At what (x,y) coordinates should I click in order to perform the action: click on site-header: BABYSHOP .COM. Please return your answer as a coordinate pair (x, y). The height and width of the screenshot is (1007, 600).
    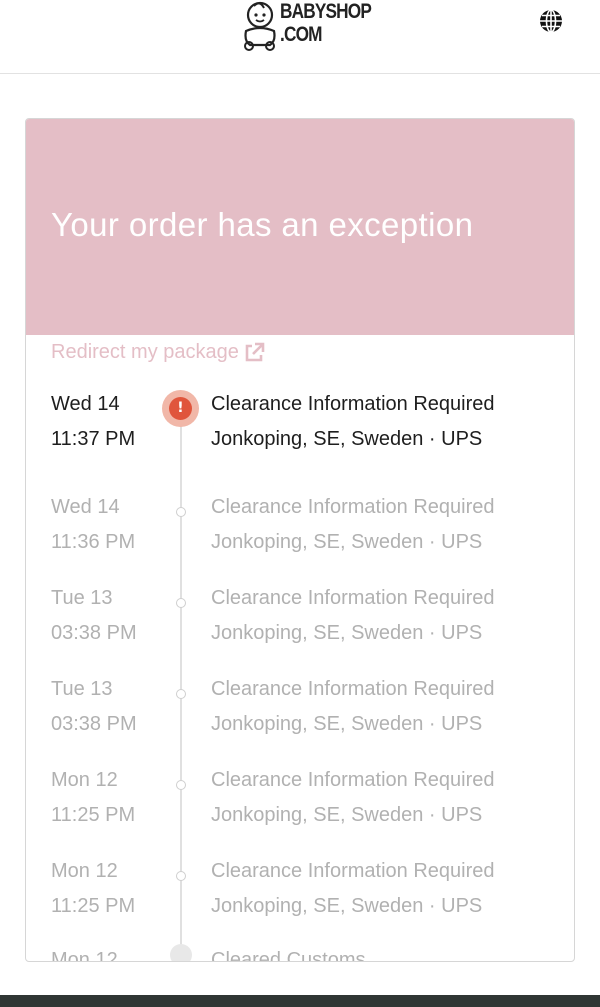
    Looking at the image, I should click on (300, 37).